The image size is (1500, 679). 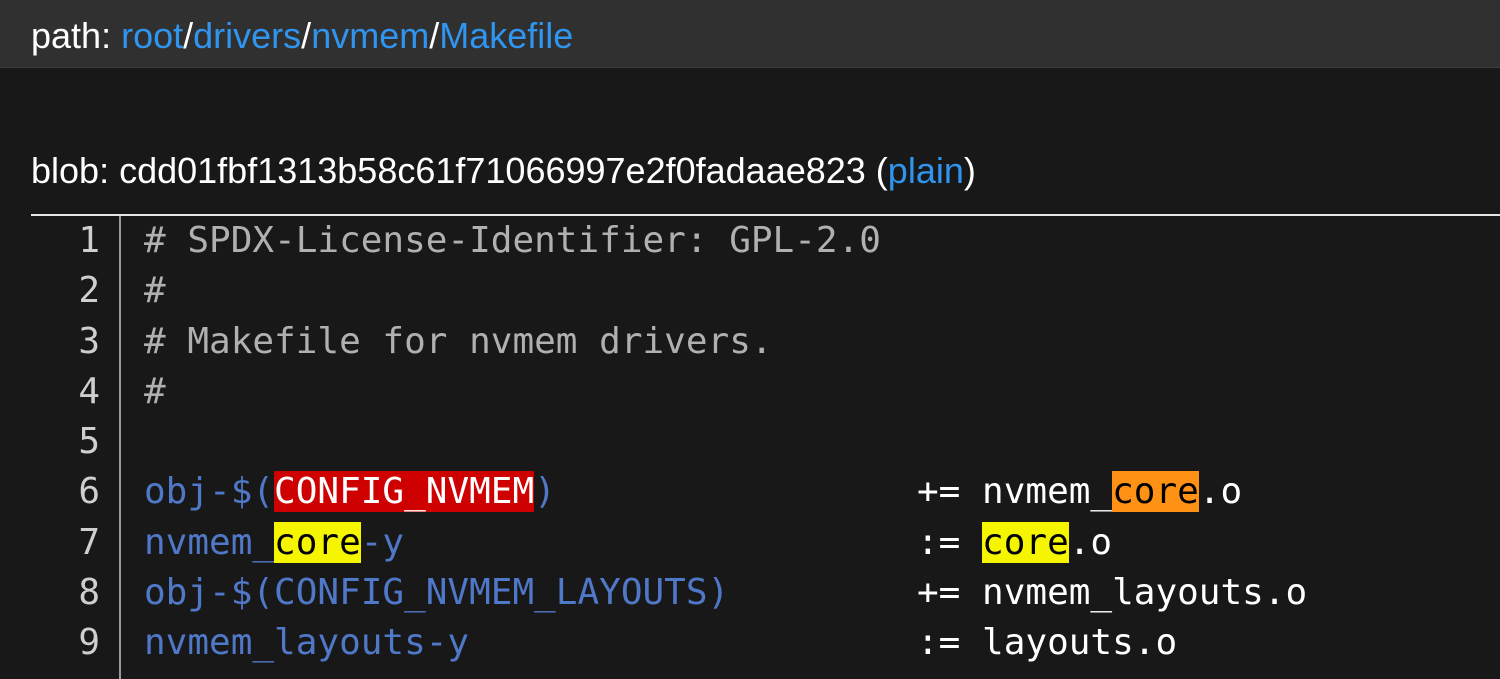 I want to click on path-link-makefile: Makefile, so click(x=506, y=35).